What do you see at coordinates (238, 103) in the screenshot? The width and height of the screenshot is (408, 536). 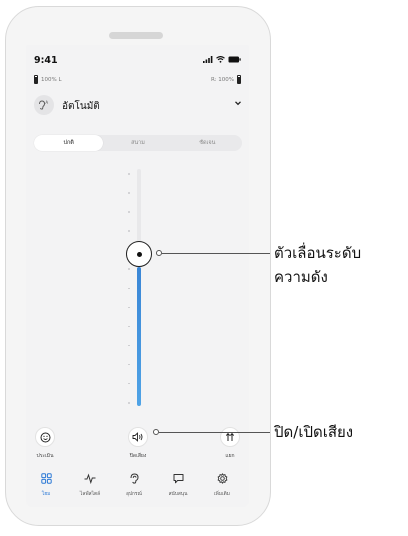 I see `chevron-down-icon` at bounding box center [238, 103].